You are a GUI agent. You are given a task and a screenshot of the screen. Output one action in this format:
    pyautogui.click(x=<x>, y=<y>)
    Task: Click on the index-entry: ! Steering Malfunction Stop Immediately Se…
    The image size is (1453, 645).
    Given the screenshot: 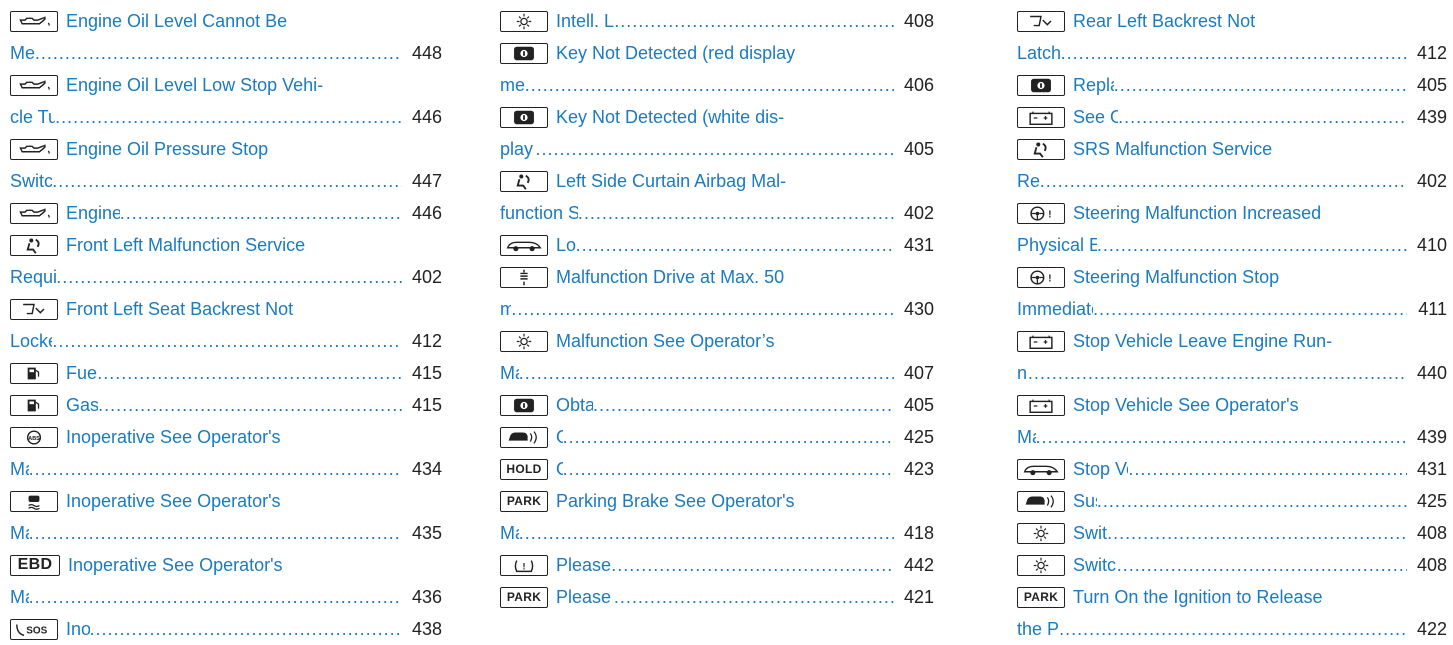 What is the action you would take?
    pyautogui.click(x=1232, y=293)
    